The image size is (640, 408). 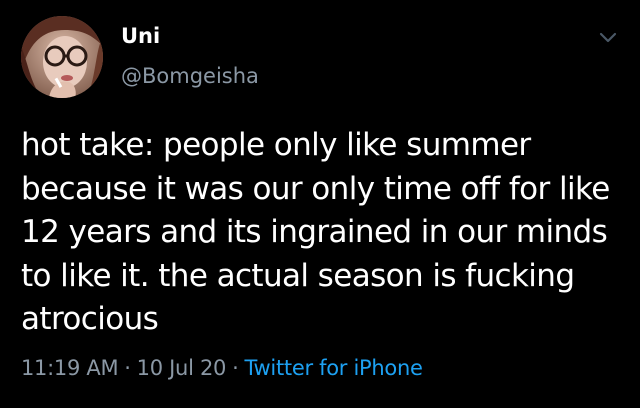 I want to click on avatar-image, so click(x=62, y=57).